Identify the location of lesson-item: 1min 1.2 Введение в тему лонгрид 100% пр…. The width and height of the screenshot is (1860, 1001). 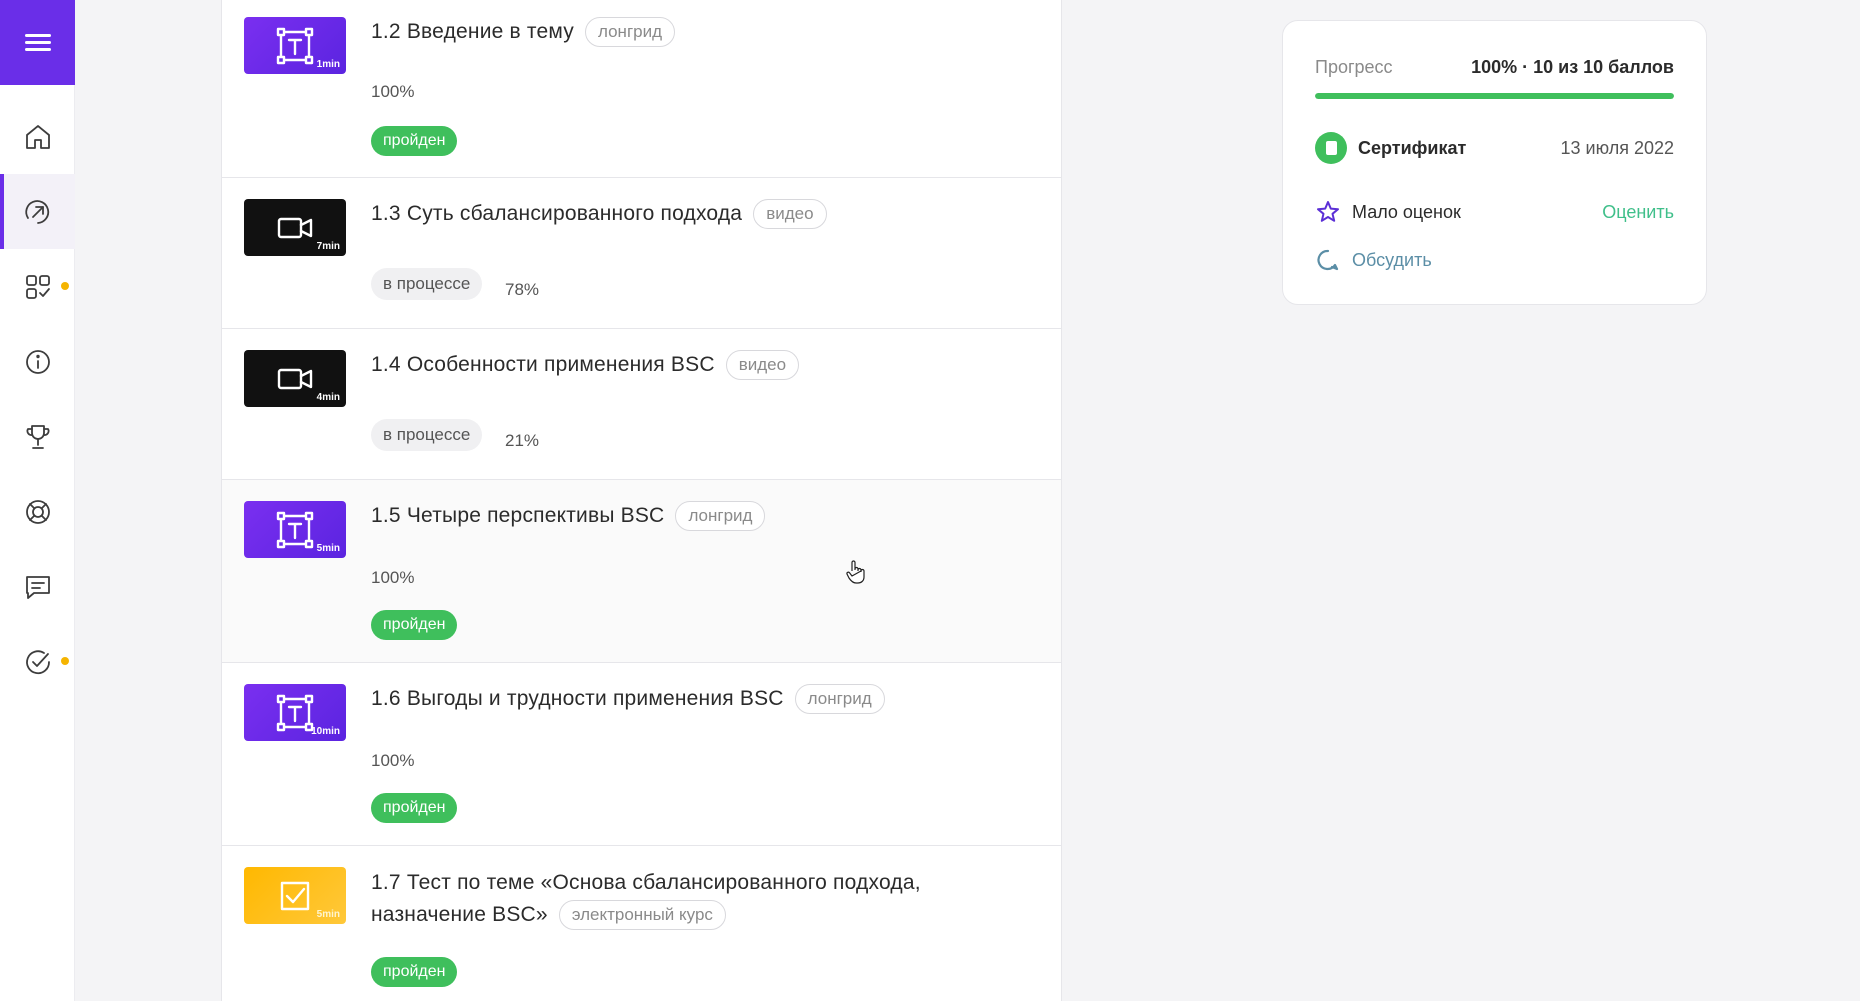
(641, 89).